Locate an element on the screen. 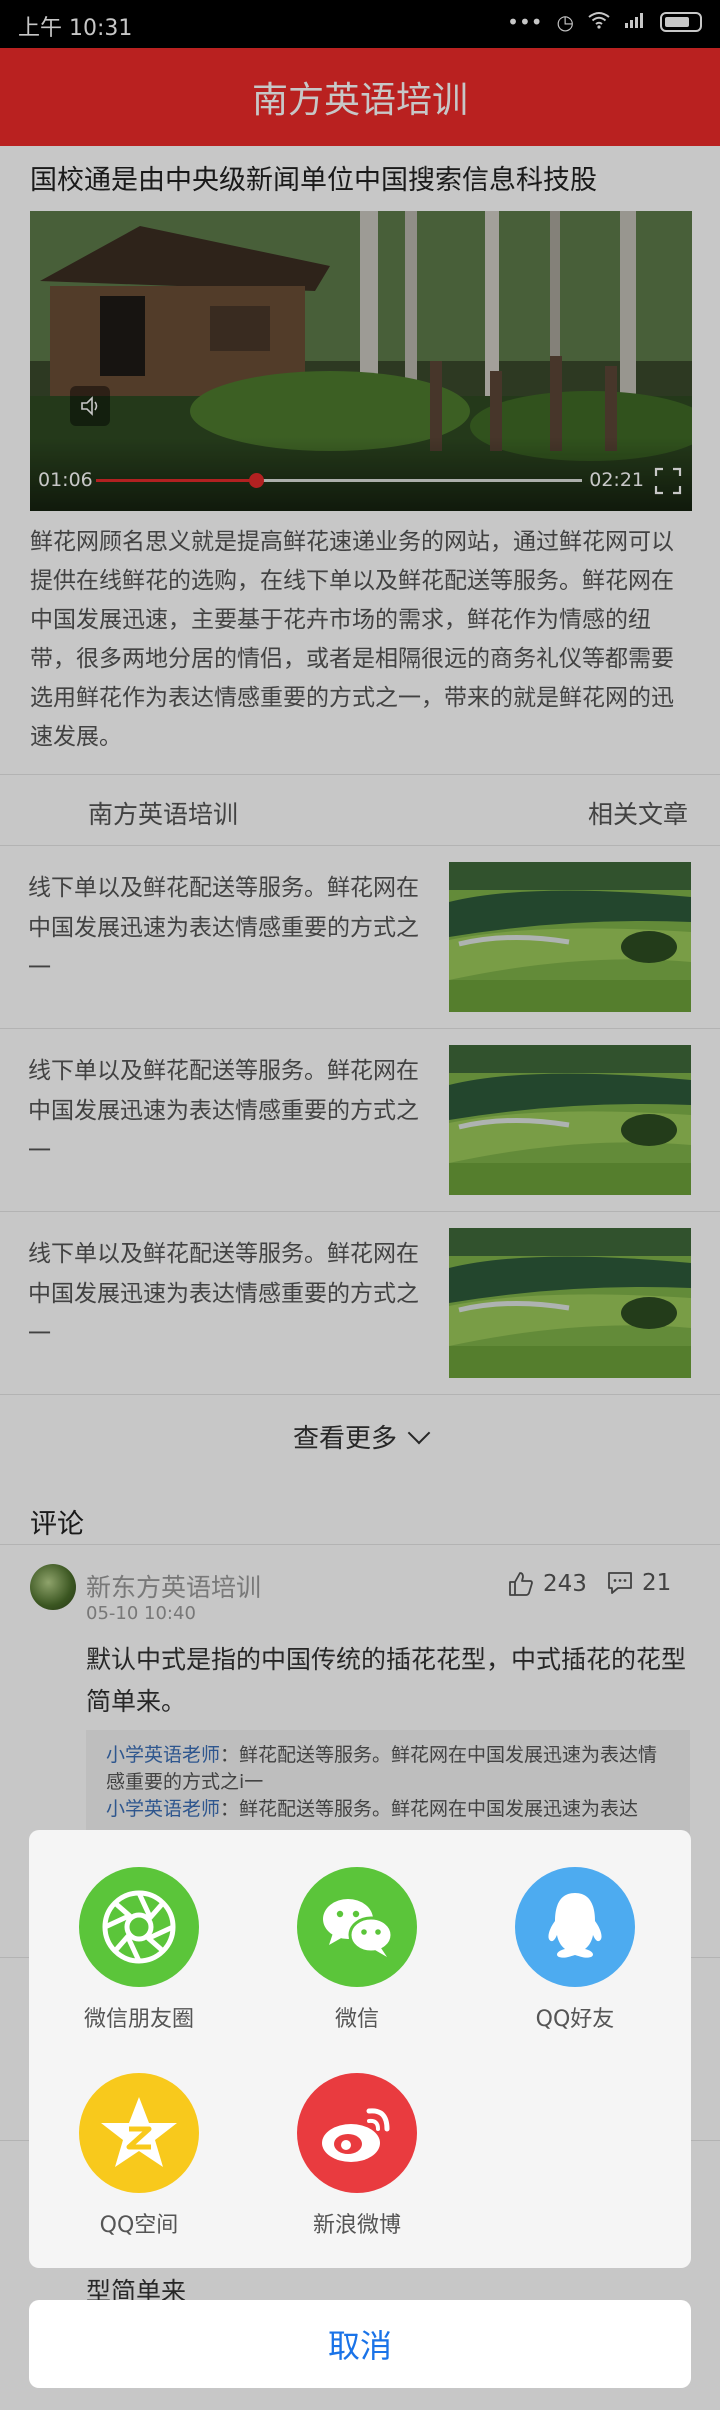  wechat-icon is located at coordinates (357, 1927).